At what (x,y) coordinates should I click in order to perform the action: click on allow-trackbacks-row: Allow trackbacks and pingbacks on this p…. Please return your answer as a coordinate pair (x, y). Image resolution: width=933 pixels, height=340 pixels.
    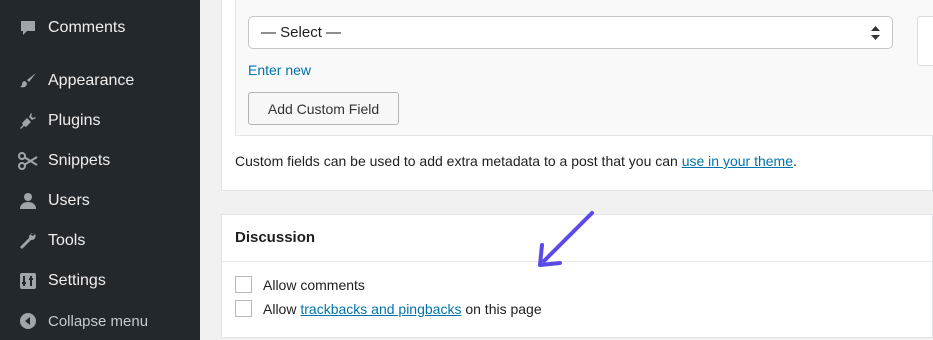
    Looking at the image, I should click on (388, 308).